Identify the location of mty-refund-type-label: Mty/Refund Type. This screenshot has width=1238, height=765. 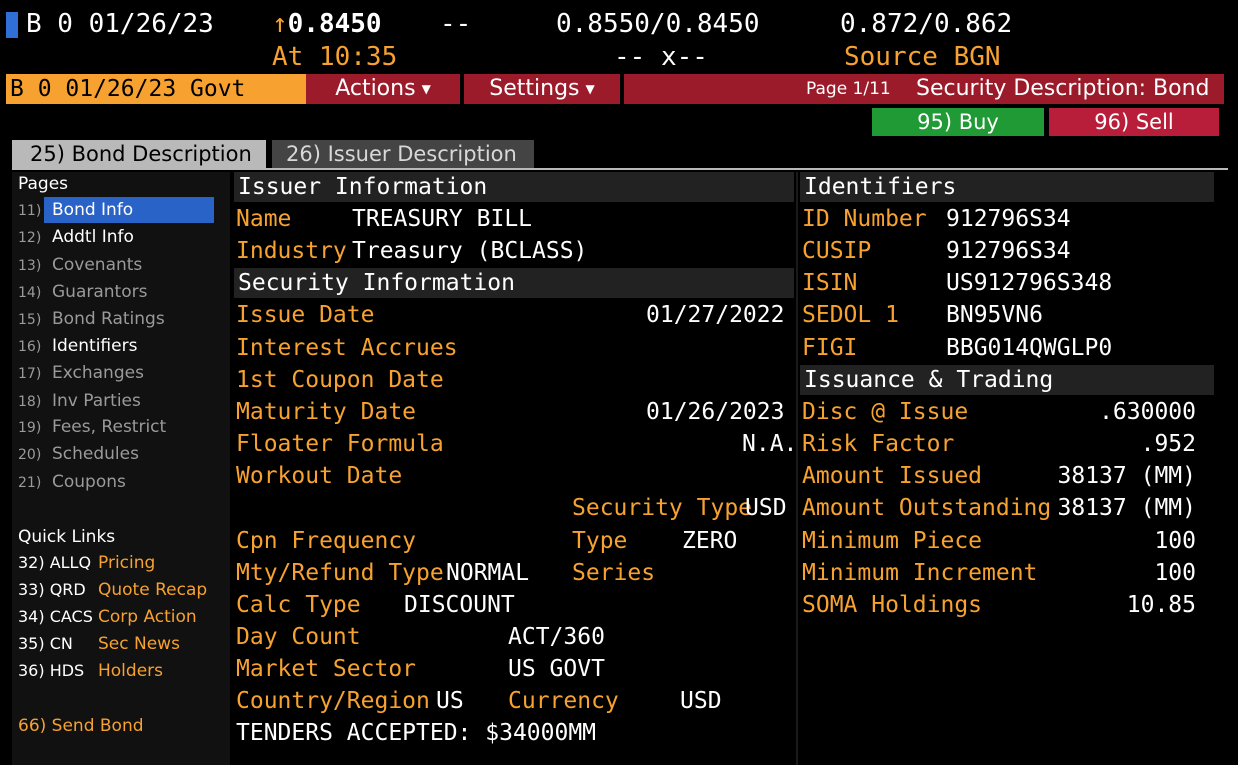
(340, 573).